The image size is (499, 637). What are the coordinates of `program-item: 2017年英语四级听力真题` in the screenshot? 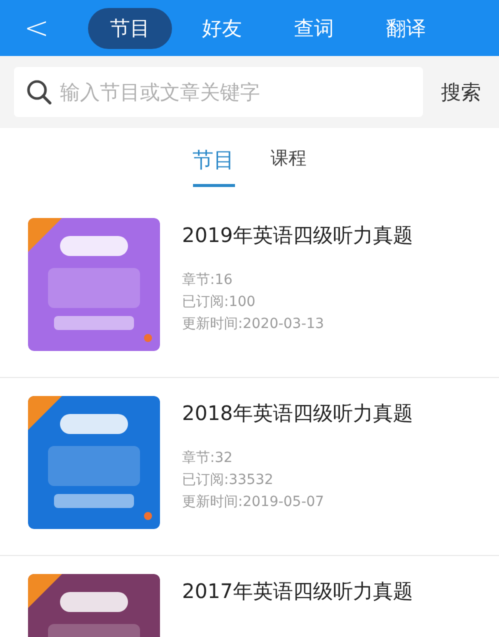 It's located at (249, 596).